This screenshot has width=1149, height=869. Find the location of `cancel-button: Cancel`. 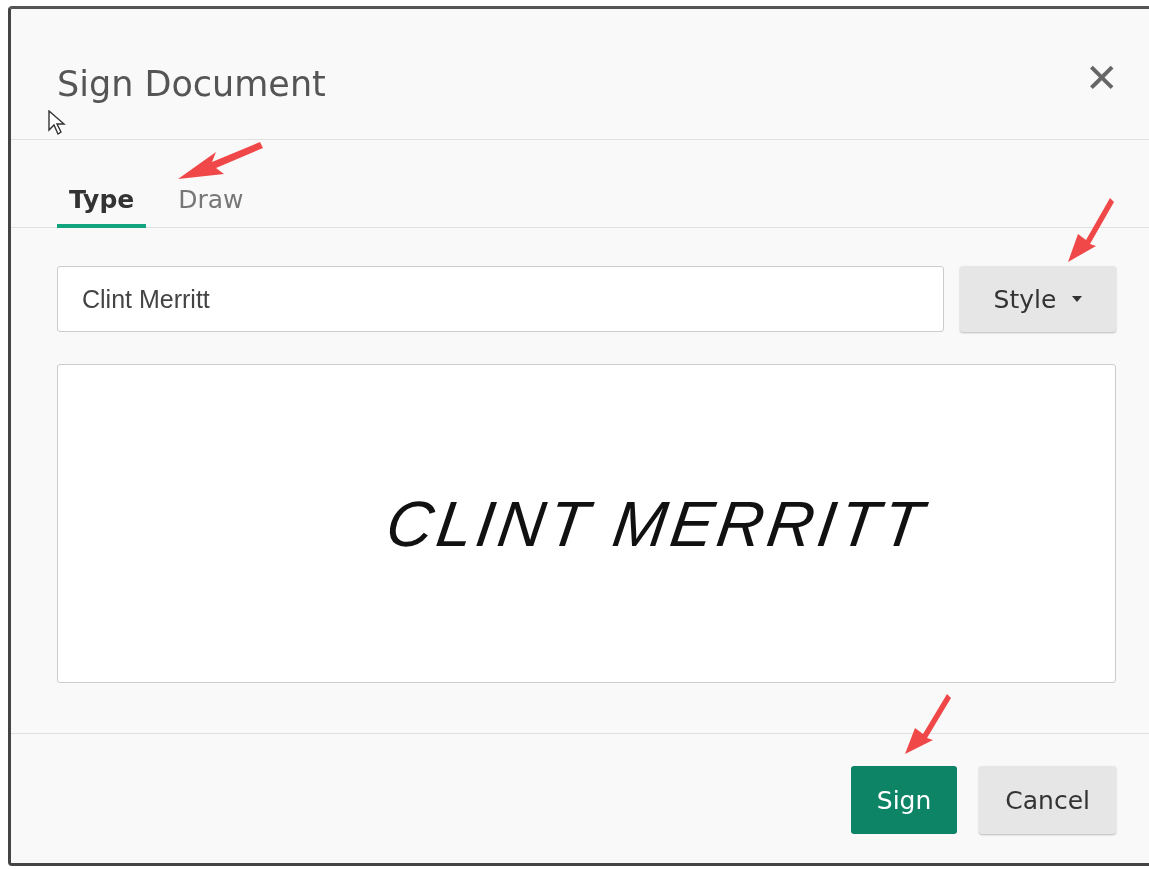

cancel-button: Cancel is located at coordinates (1047, 800).